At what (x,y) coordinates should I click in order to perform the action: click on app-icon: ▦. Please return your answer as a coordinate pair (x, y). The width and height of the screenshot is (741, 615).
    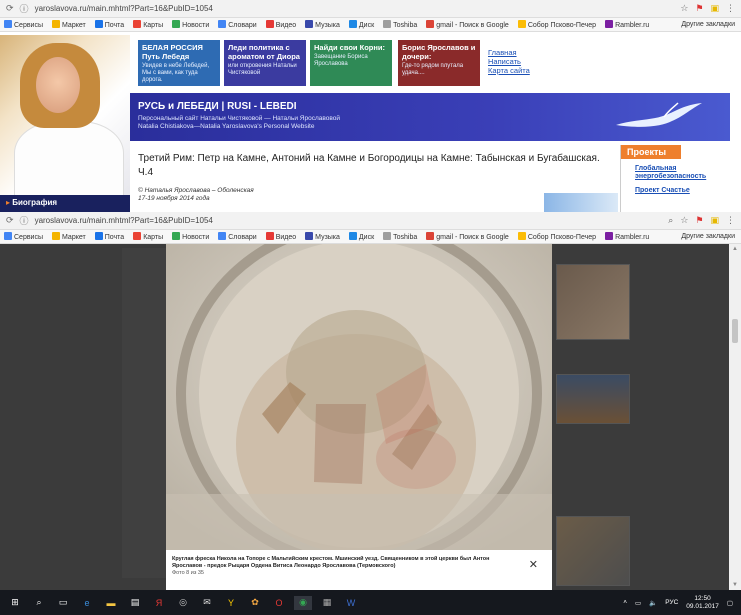
    Looking at the image, I should click on (327, 603).